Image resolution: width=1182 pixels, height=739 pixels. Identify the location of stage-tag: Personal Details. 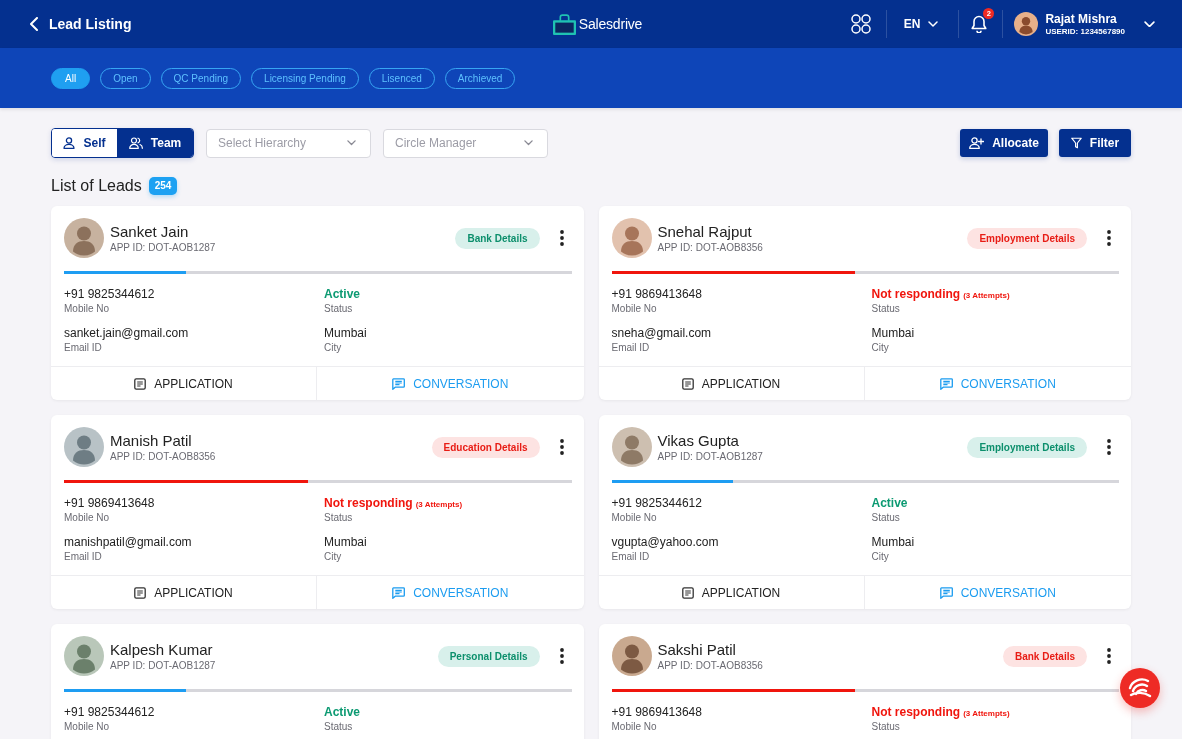
(488, 656).